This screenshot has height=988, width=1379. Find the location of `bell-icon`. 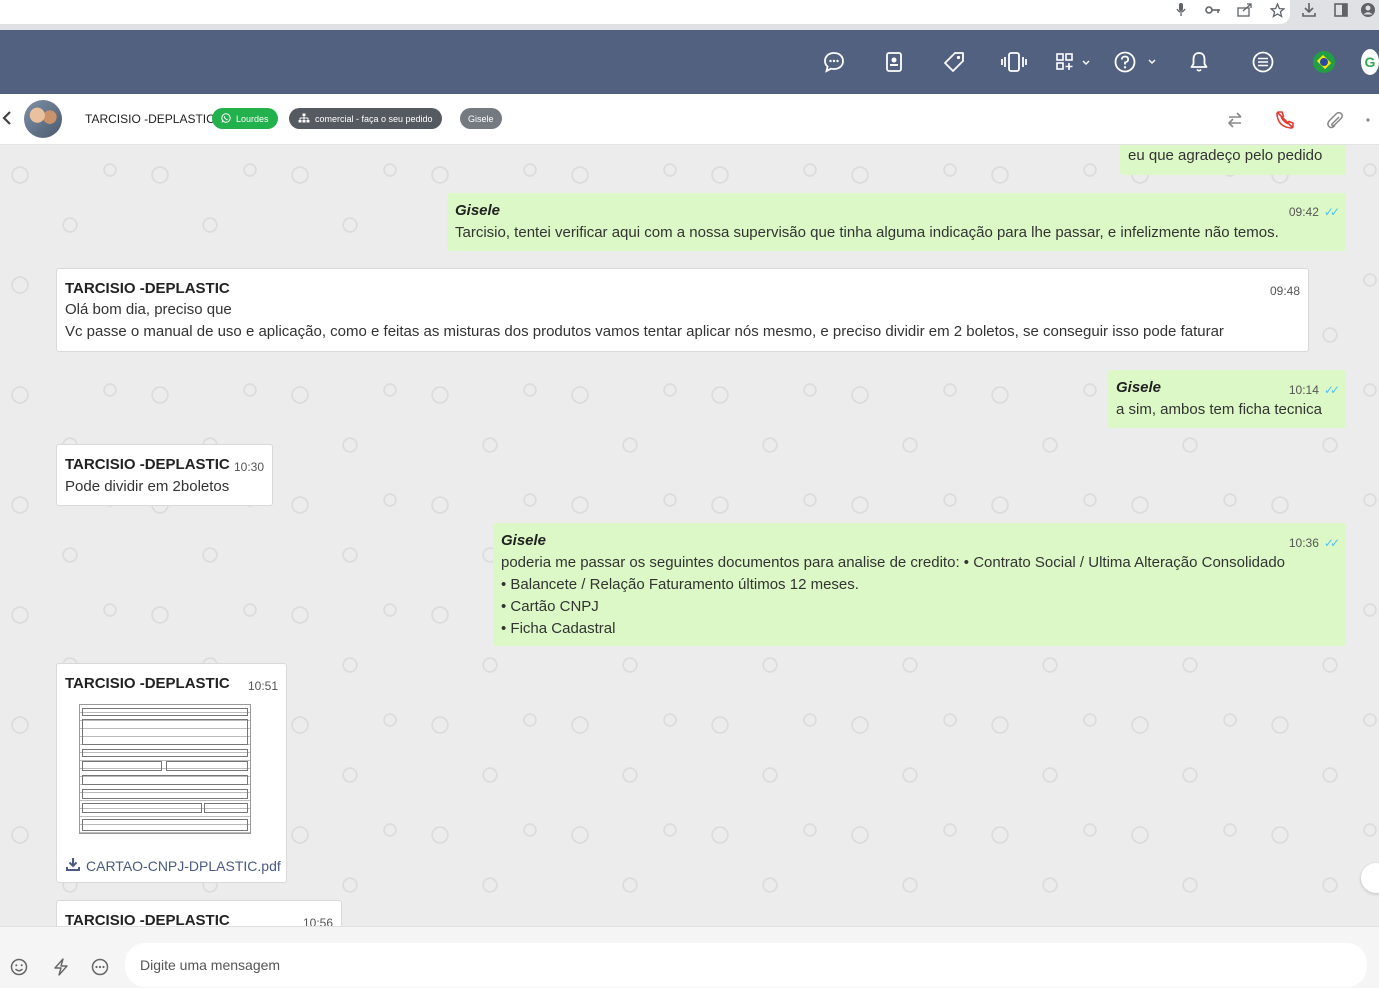

bell-icon is located at coordinates (1199, 62).